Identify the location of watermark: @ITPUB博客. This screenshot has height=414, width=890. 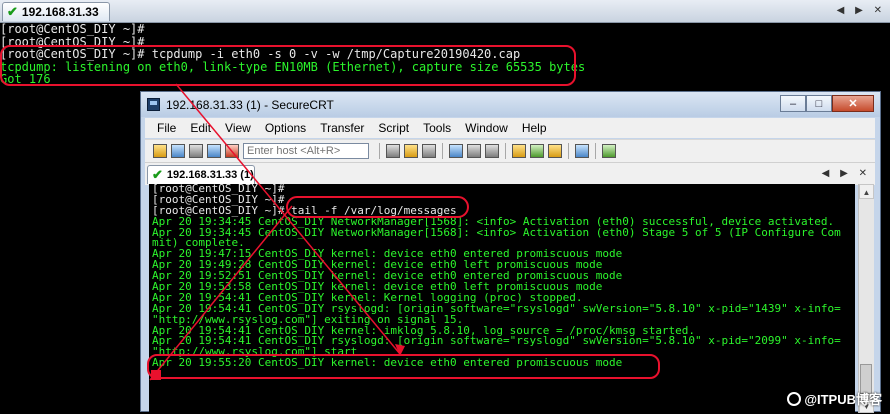
(834, 398).